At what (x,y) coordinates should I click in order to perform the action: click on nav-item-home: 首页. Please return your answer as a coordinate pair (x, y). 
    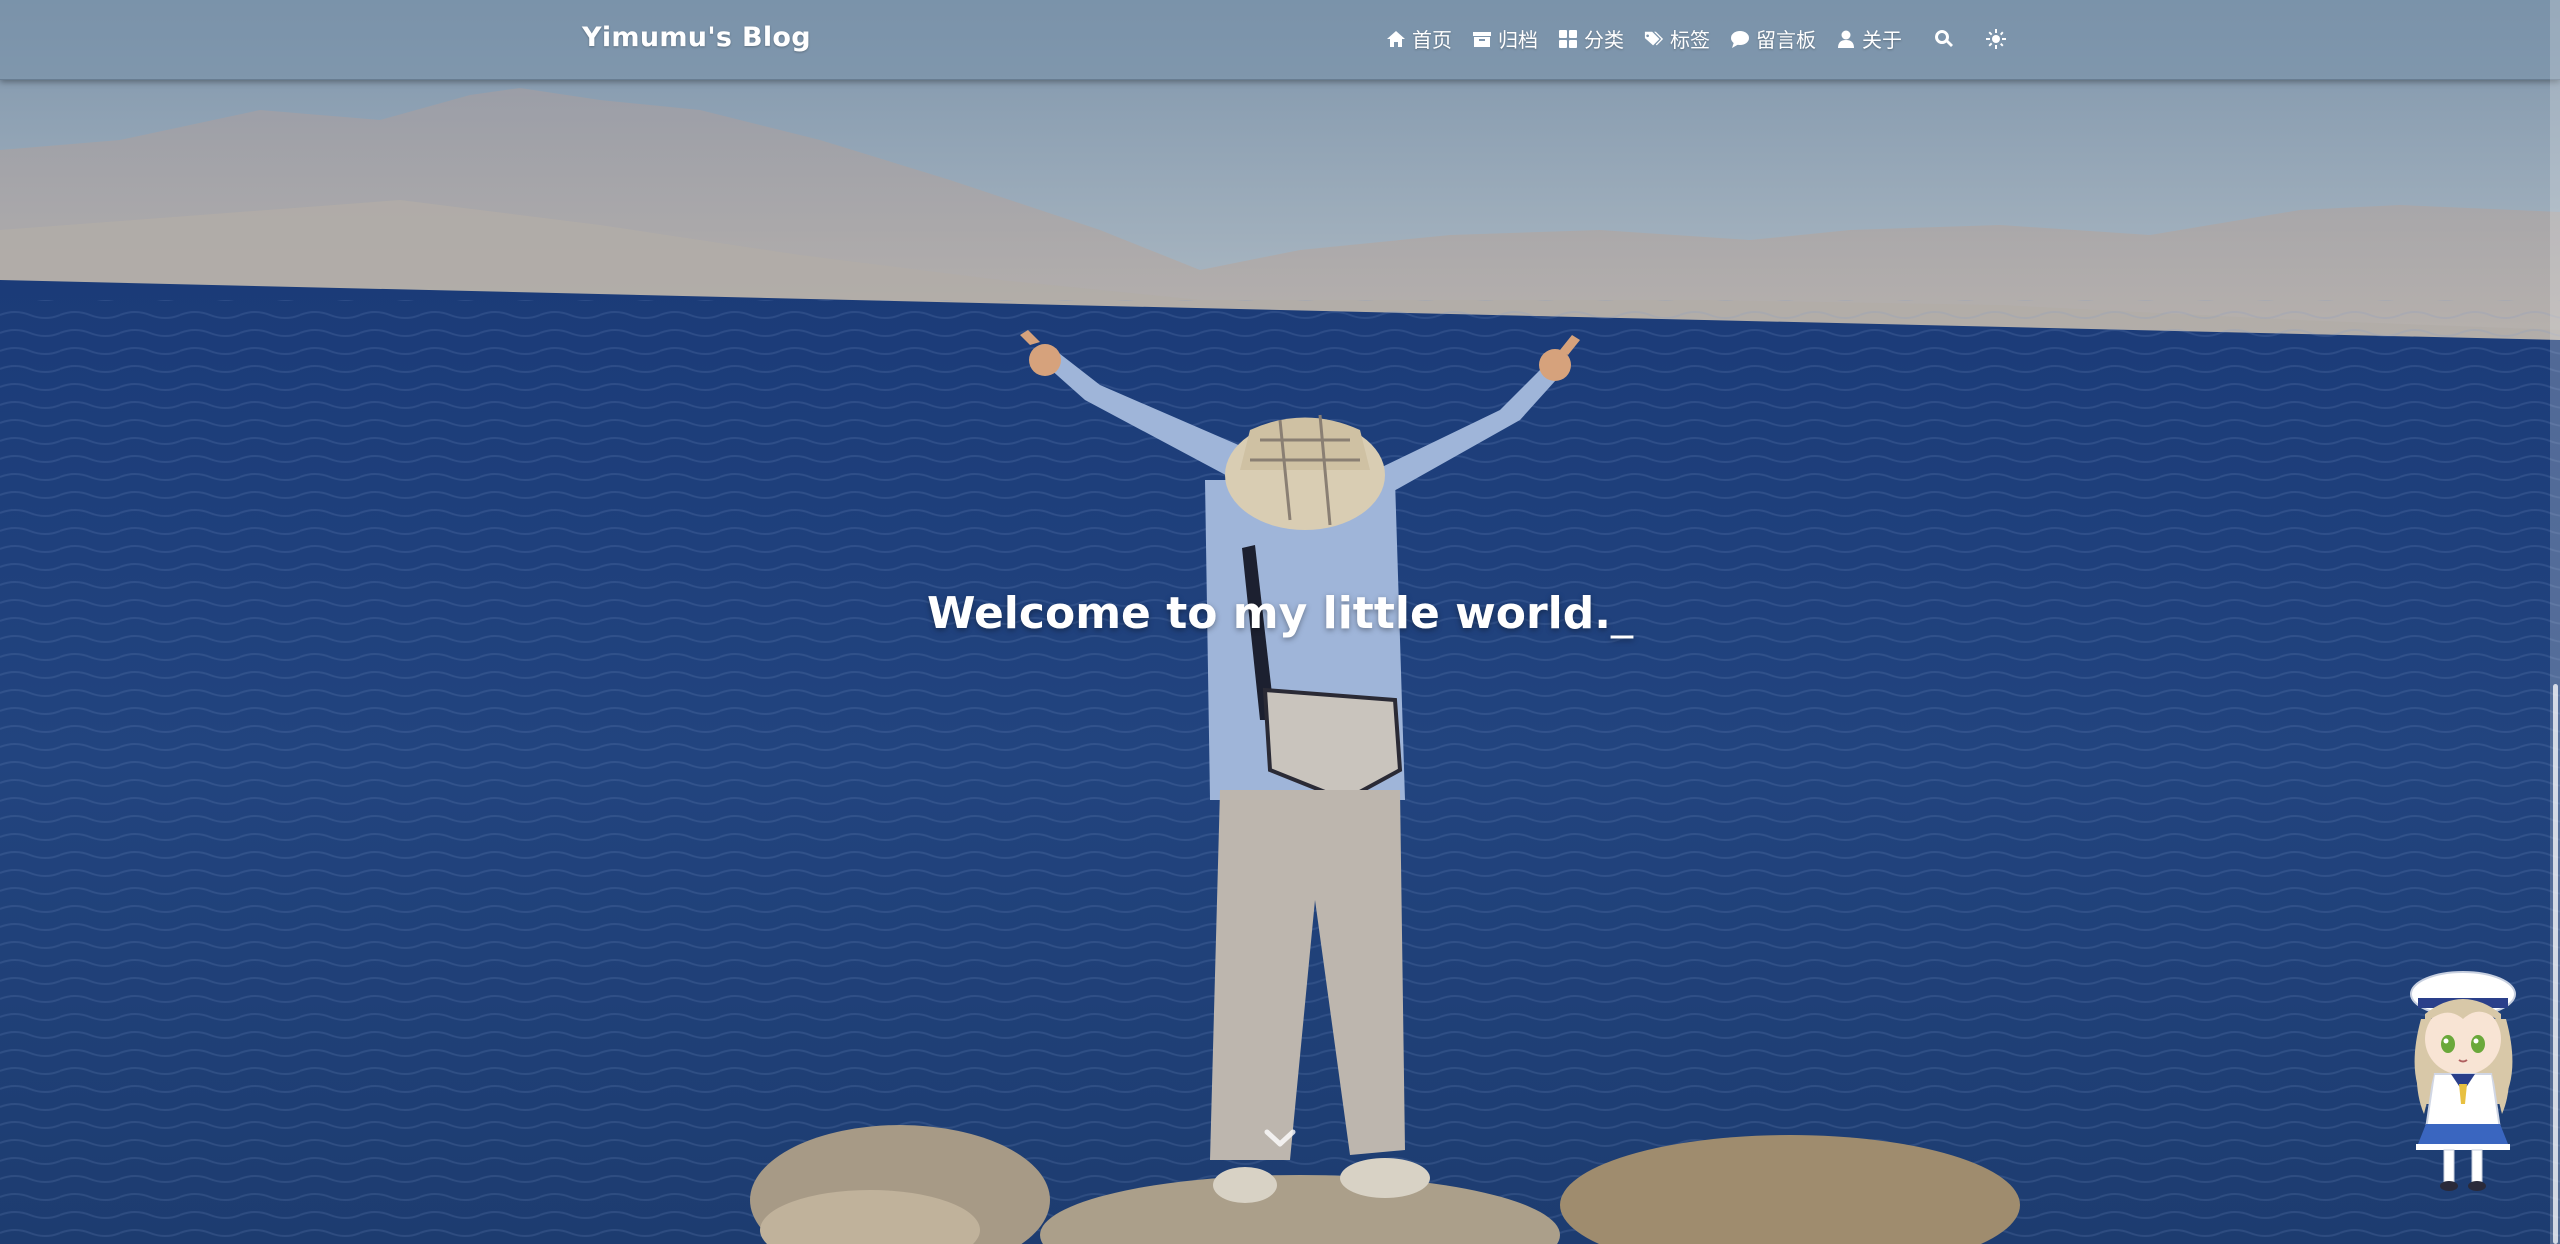
    Looking at the image, I should click on (1419, 38).